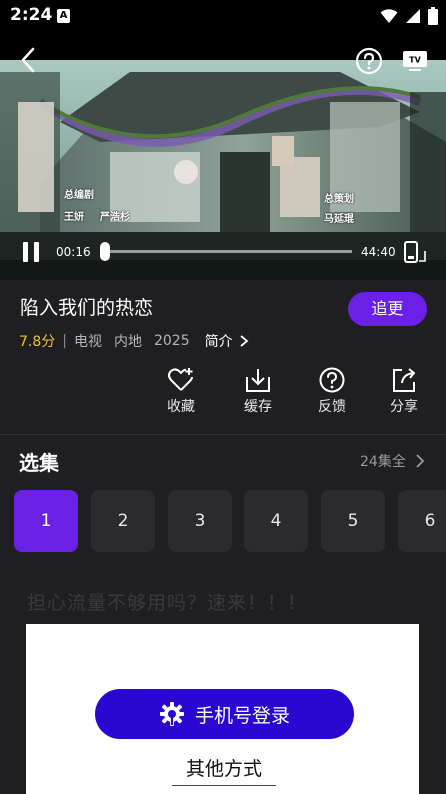 This screenshot has width=446, height=794. What do you see at coordinates (223, 434) in the screenshot?
I see `section-divider` at bounding box center [223, 434].